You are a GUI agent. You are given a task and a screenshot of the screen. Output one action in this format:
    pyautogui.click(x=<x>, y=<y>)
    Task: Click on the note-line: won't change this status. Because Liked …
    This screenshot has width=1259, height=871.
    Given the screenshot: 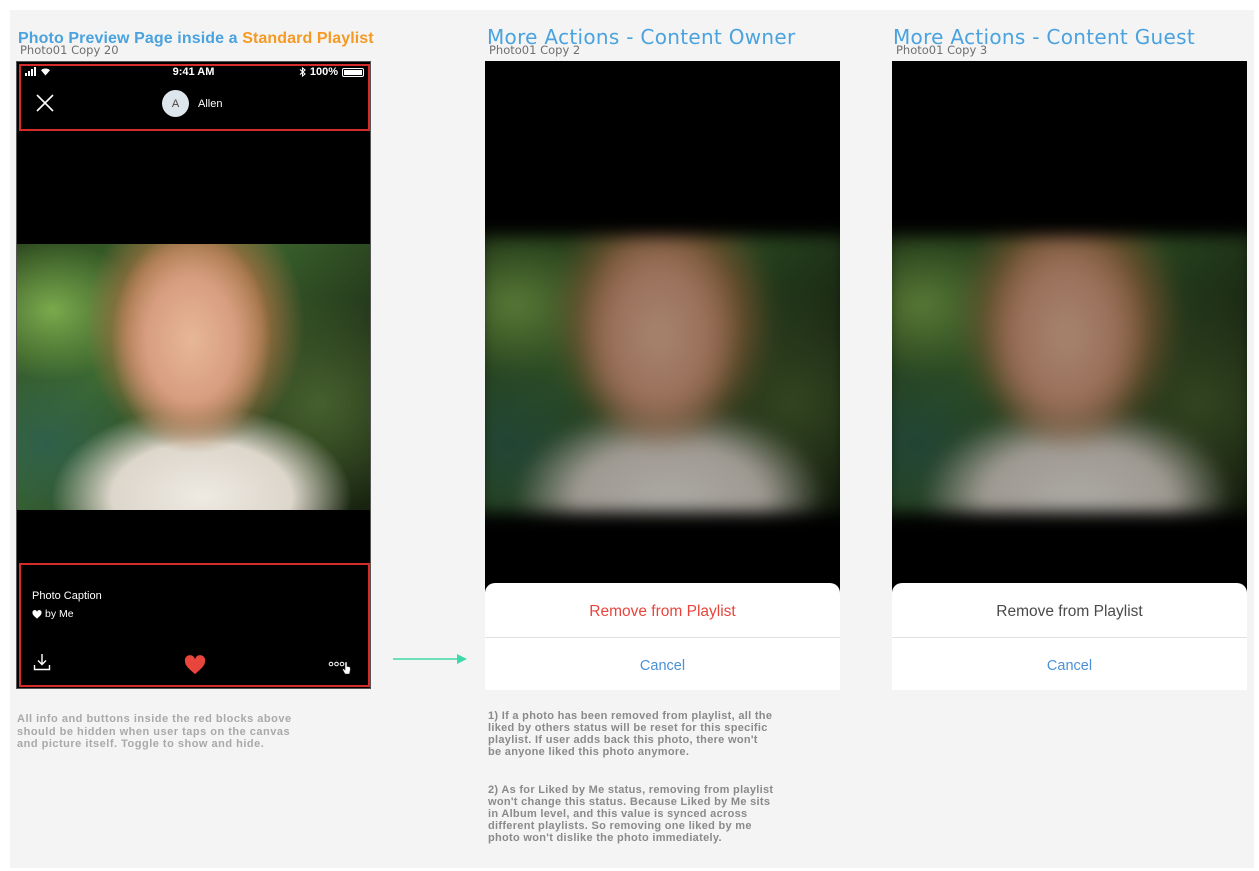 What is the action you would take?
    pyautogui.click(x=629, y=802)
    